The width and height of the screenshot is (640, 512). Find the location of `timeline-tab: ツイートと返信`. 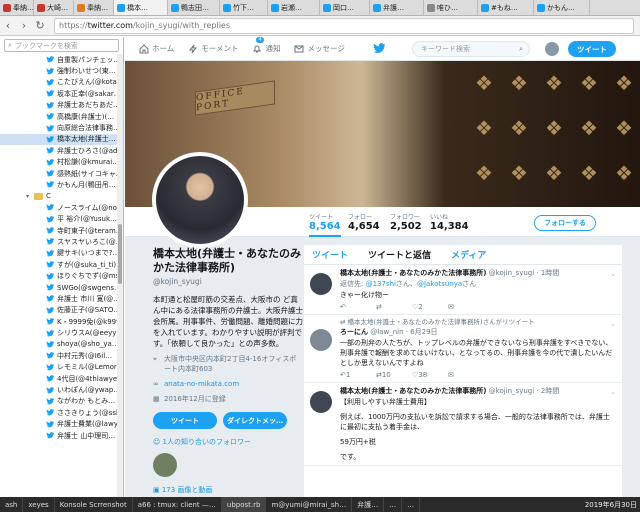

timeline-tab: ツイートと返信 is located at coordinates (399, 254).